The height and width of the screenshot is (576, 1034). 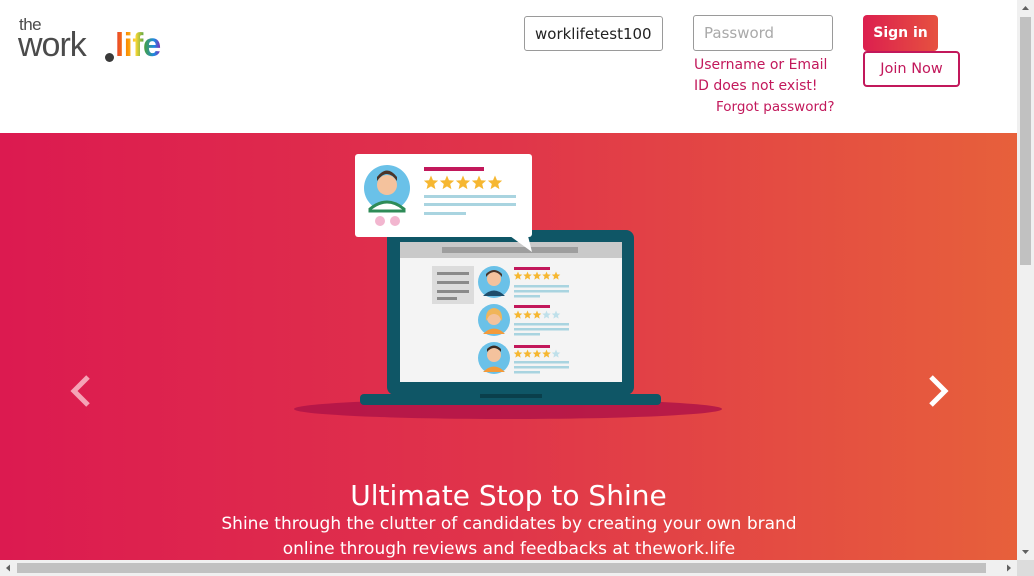 I want to click on scroll-up-icon, so click(x=1025, y=8).